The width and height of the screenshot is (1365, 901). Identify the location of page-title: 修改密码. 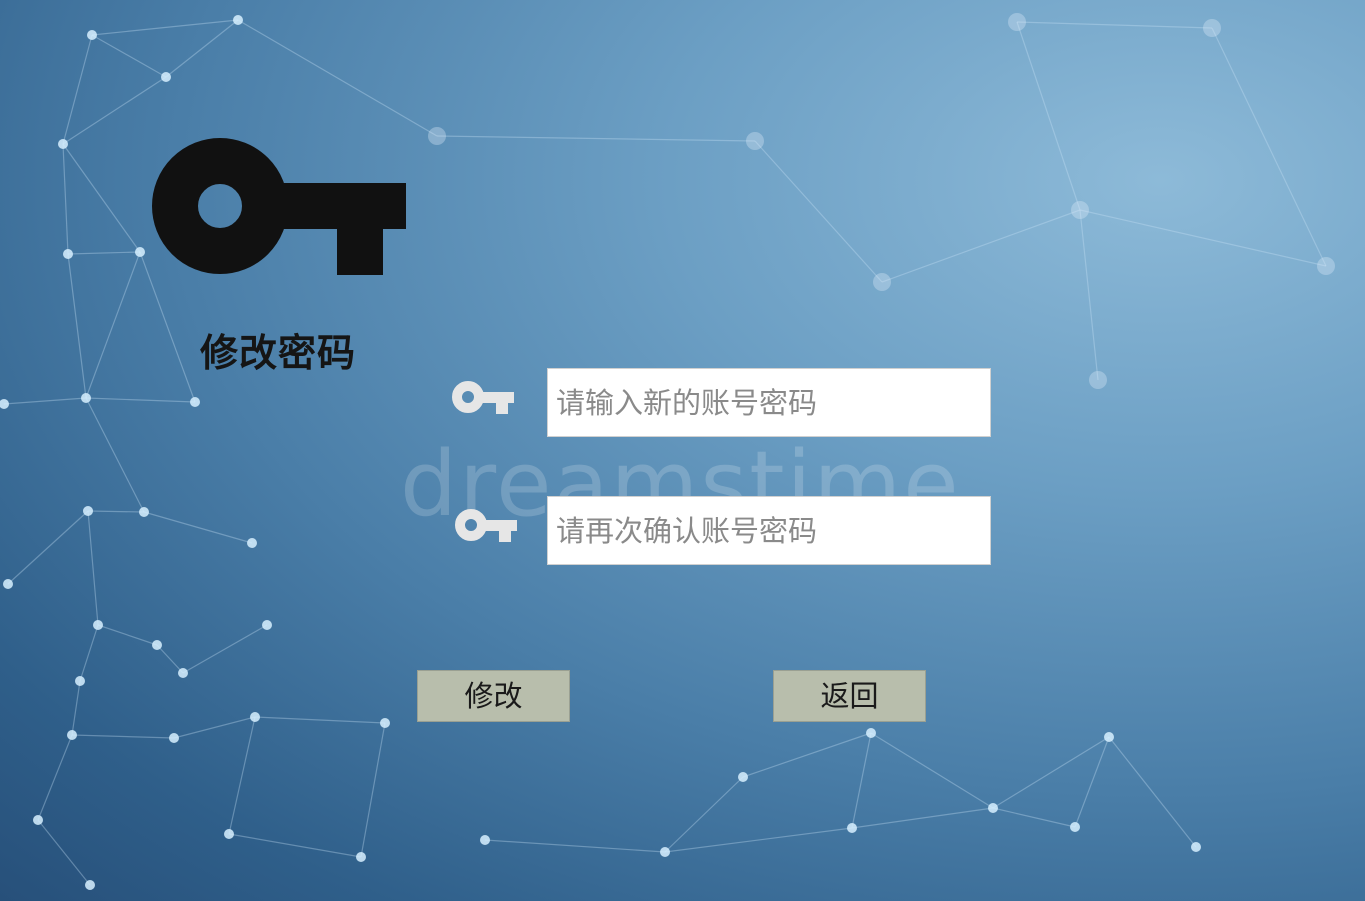
(278, 353).